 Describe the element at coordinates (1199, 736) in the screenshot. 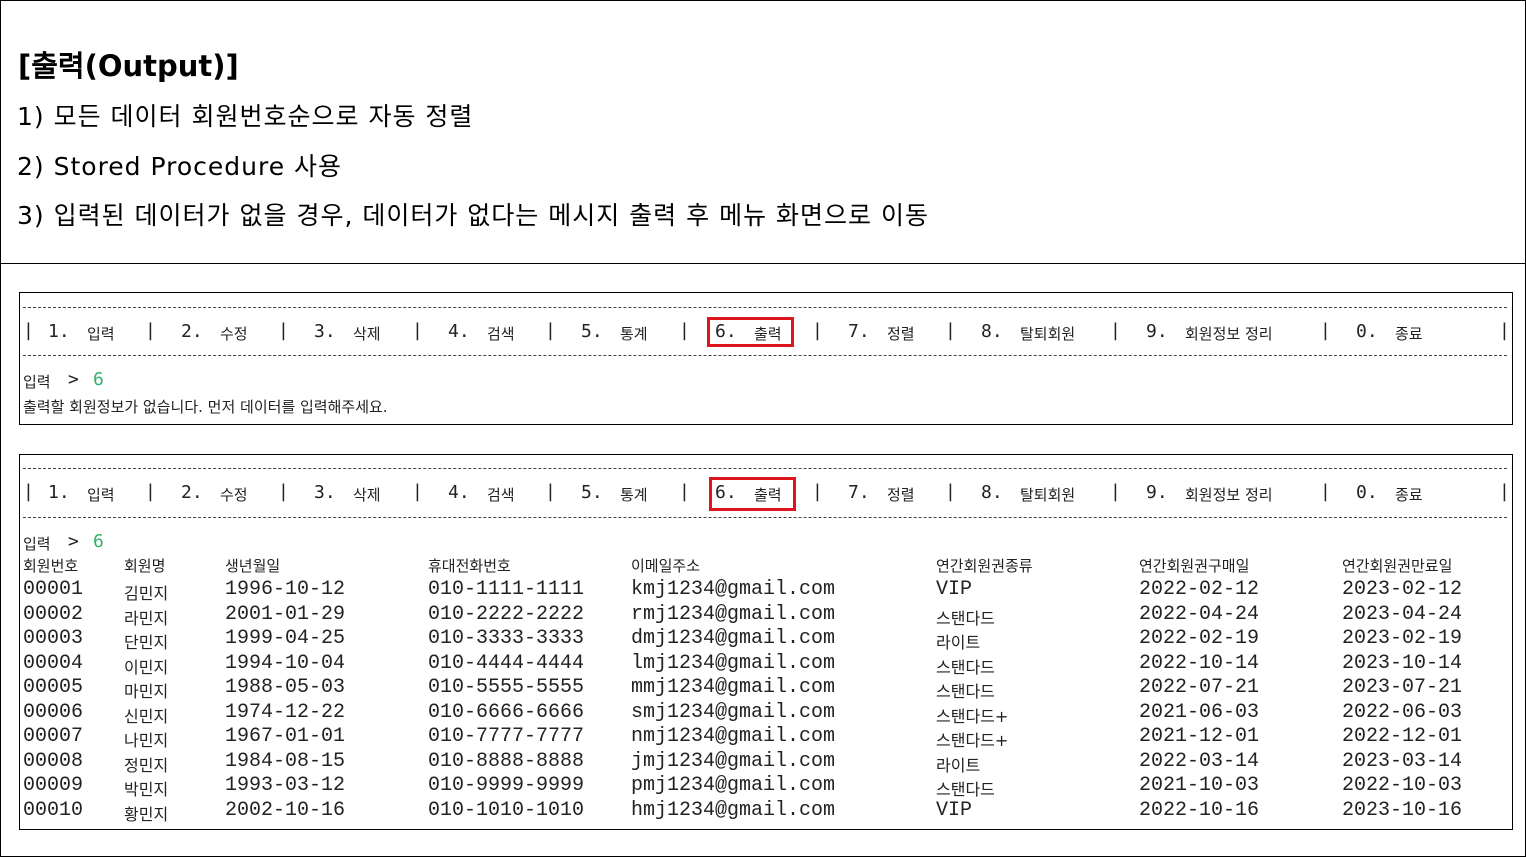

I see `table-cell: 2021-12-01` at that location.